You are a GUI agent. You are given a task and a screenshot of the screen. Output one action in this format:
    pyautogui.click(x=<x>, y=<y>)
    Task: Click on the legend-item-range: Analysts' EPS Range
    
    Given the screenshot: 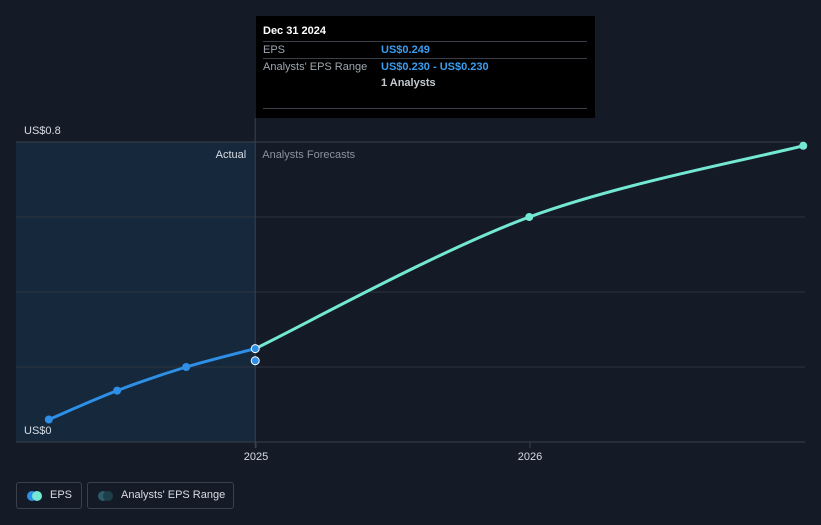 What is the action you would take?
    pyautogui.click(x=160, y=495)
    